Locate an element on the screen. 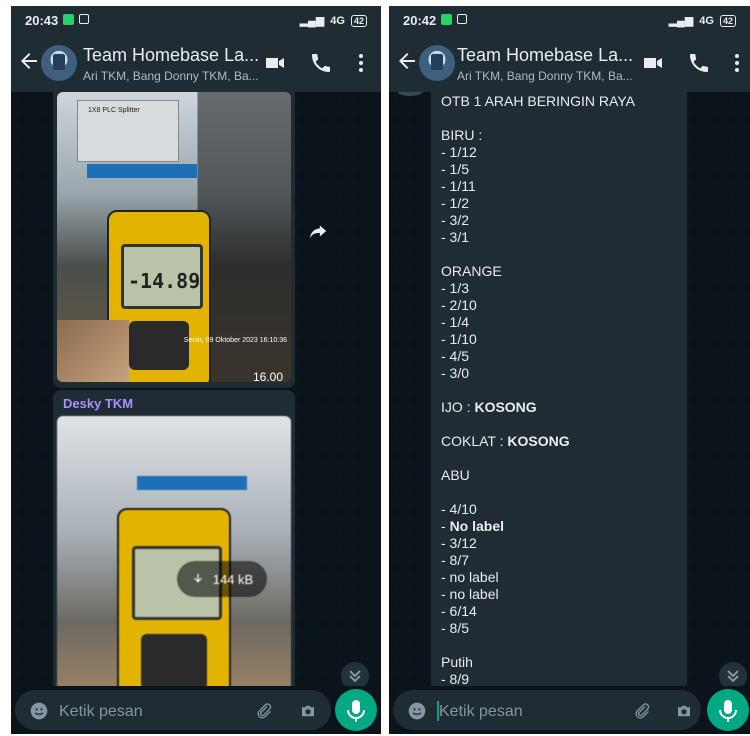 The image size is (750, 736). message-line: - 4/5 is located at coordinates (455, 356).